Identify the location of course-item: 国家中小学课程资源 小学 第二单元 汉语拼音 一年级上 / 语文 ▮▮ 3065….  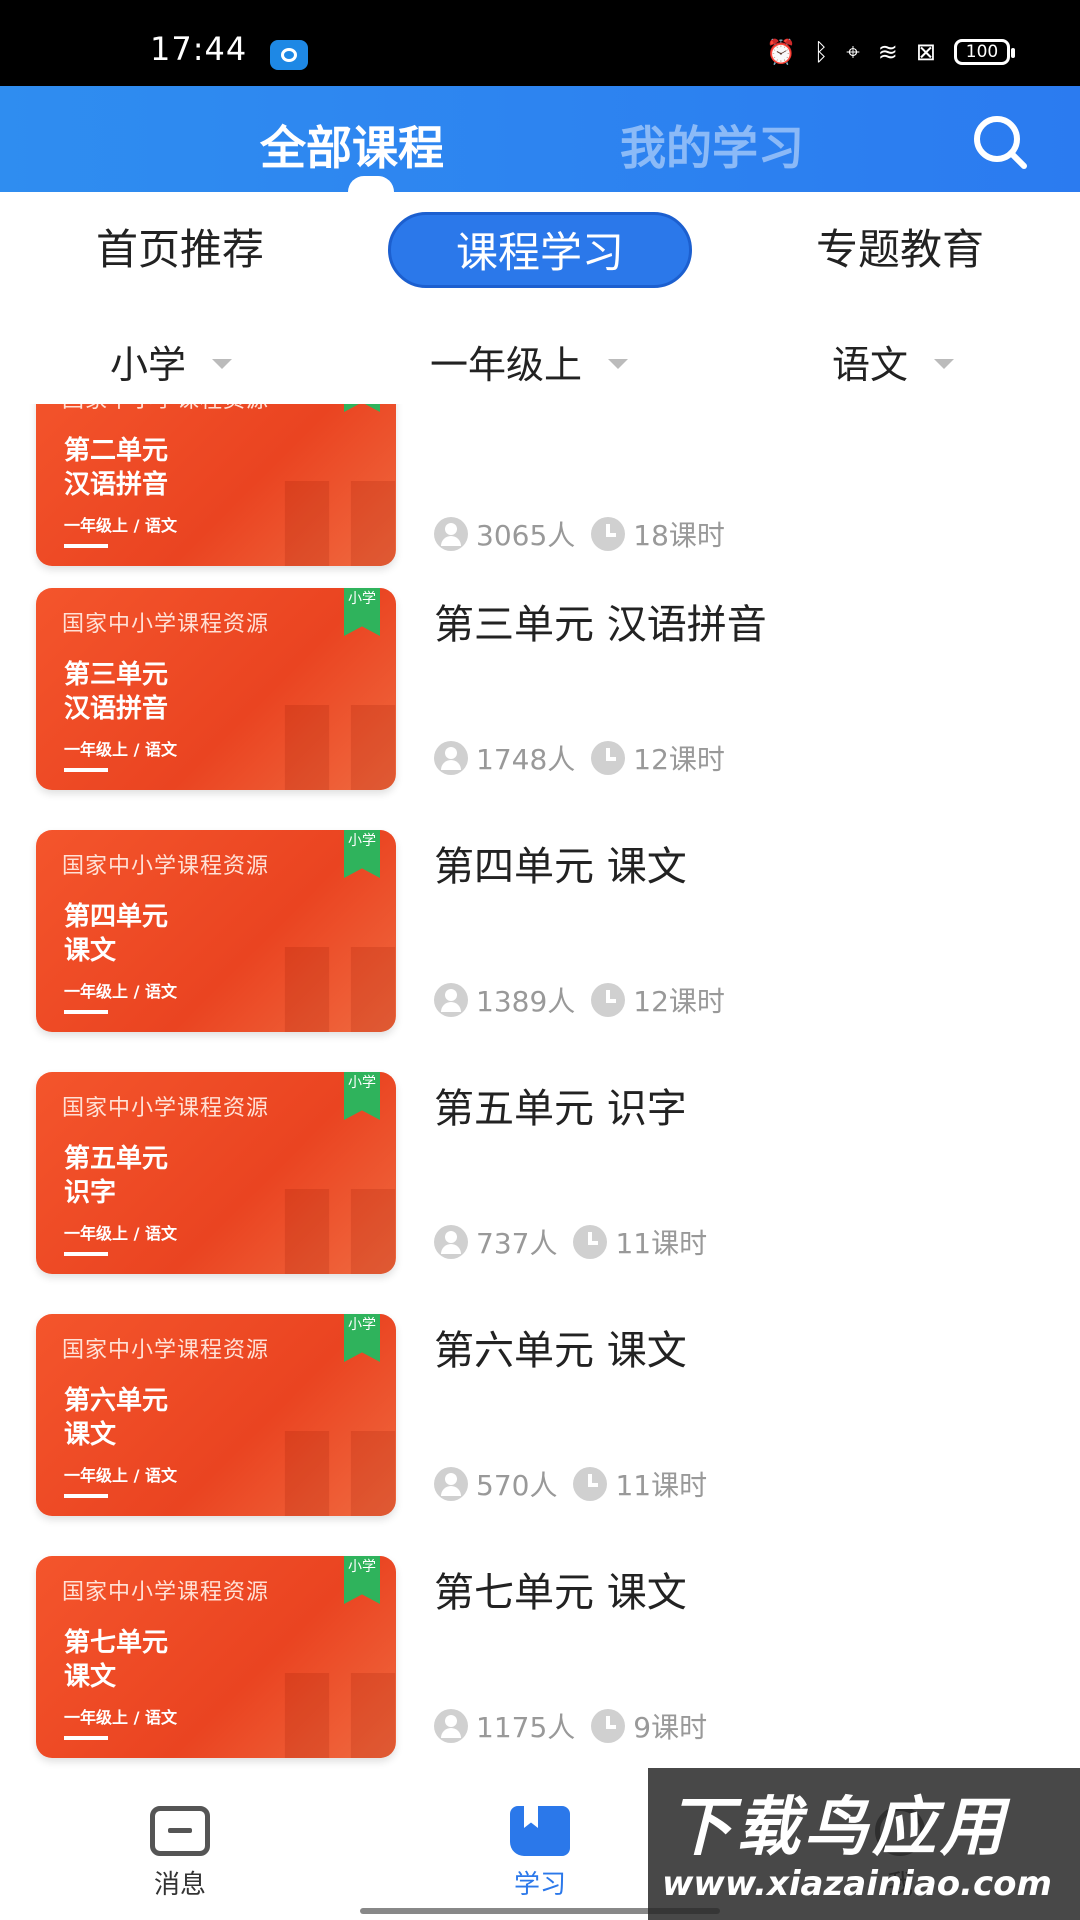
(540, 487).